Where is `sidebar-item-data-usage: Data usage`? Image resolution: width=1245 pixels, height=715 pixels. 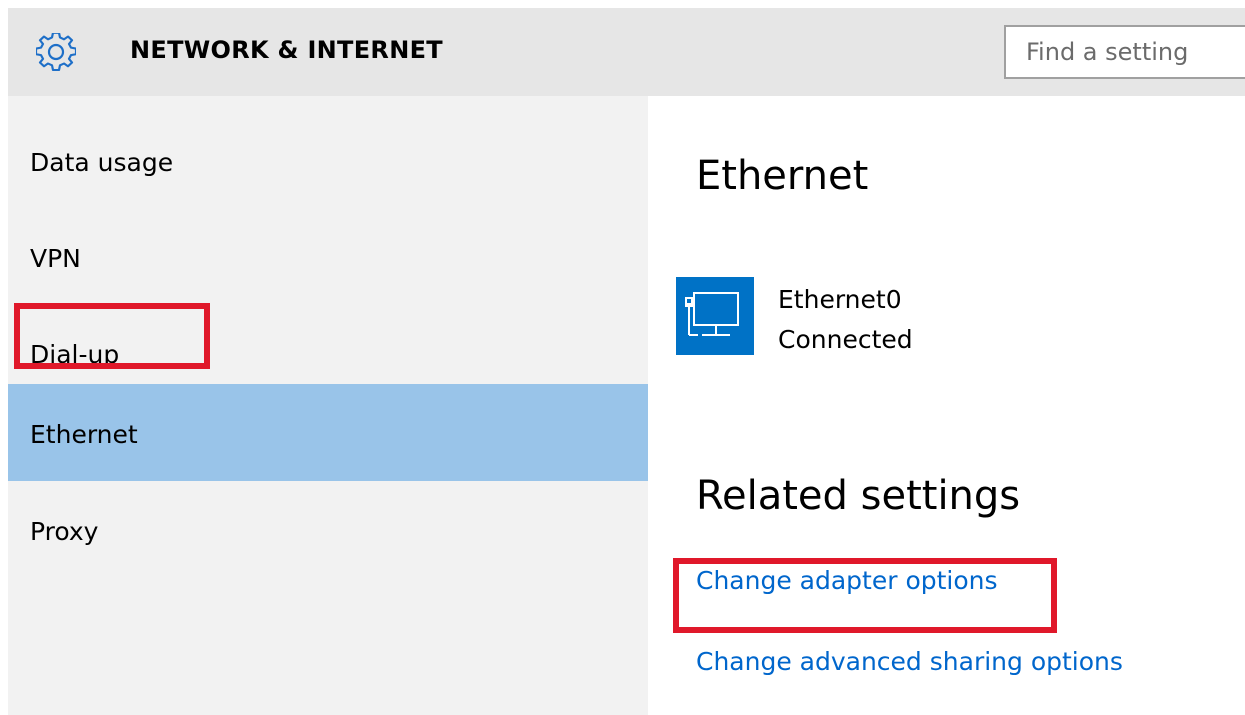
sidebar-item-data-usage: Data usage is located at coordinates (328, 144).